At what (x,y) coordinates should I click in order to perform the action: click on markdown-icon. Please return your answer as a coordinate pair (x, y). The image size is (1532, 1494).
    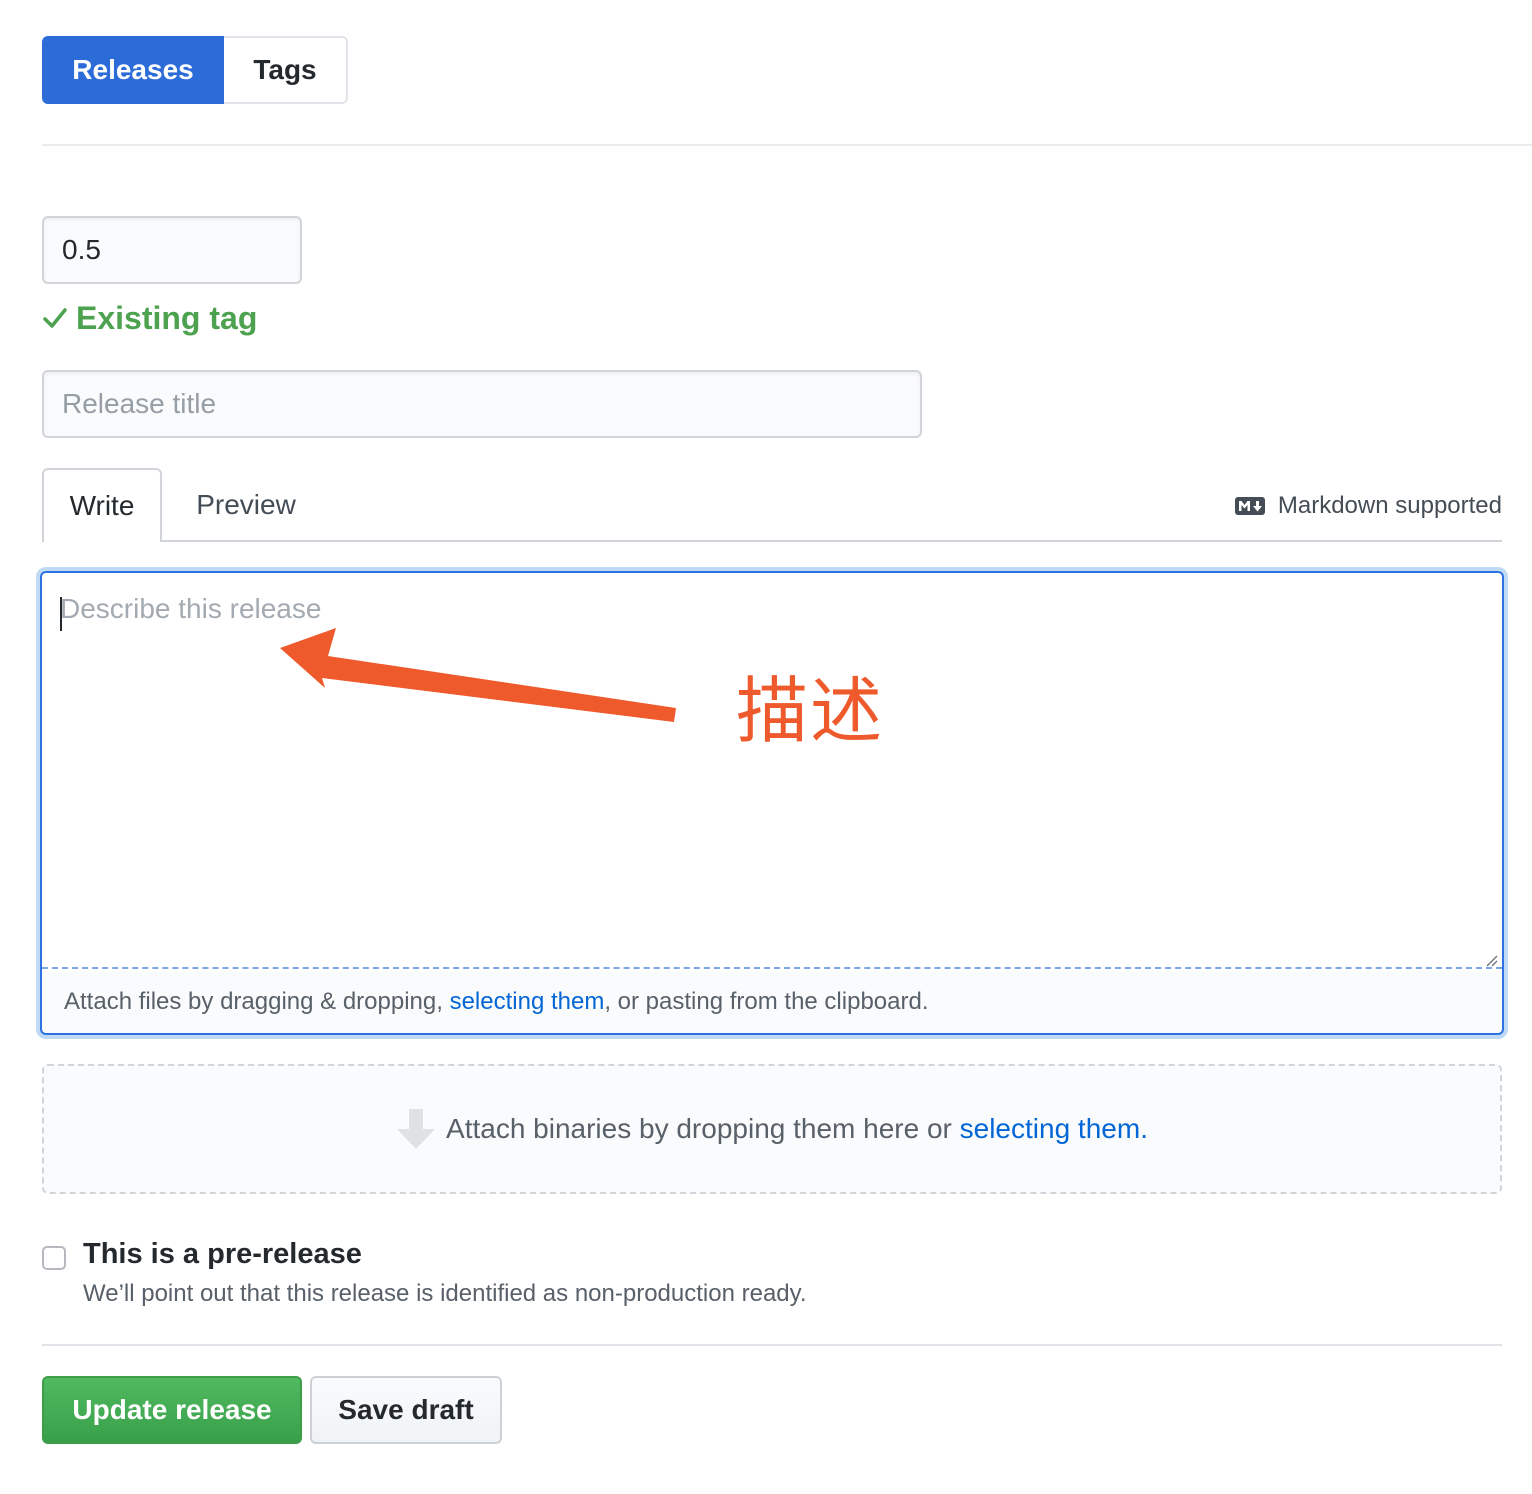
    Looking at the image, I should click on (1249, 506).